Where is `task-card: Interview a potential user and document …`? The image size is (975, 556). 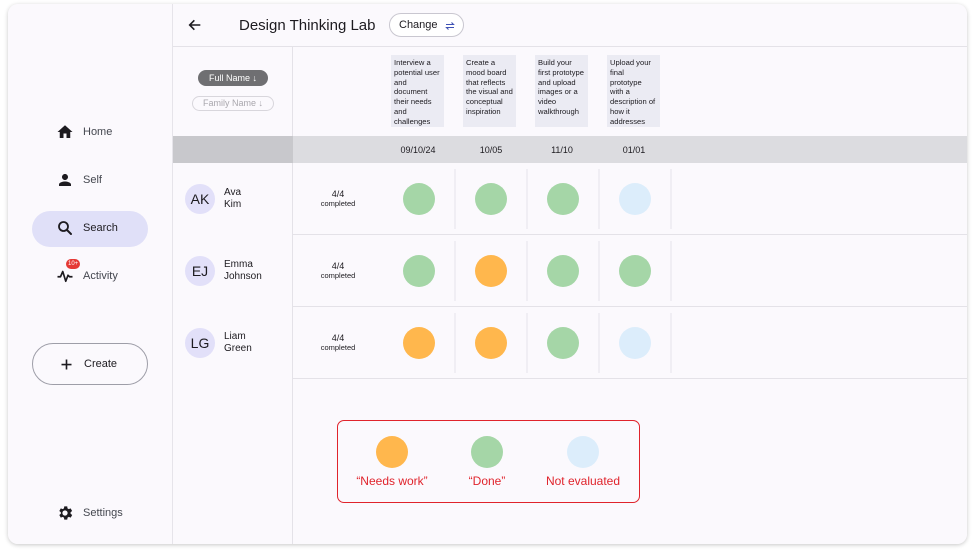
task-card: Interview a potential user and document … is located at coordinates (417, 91).